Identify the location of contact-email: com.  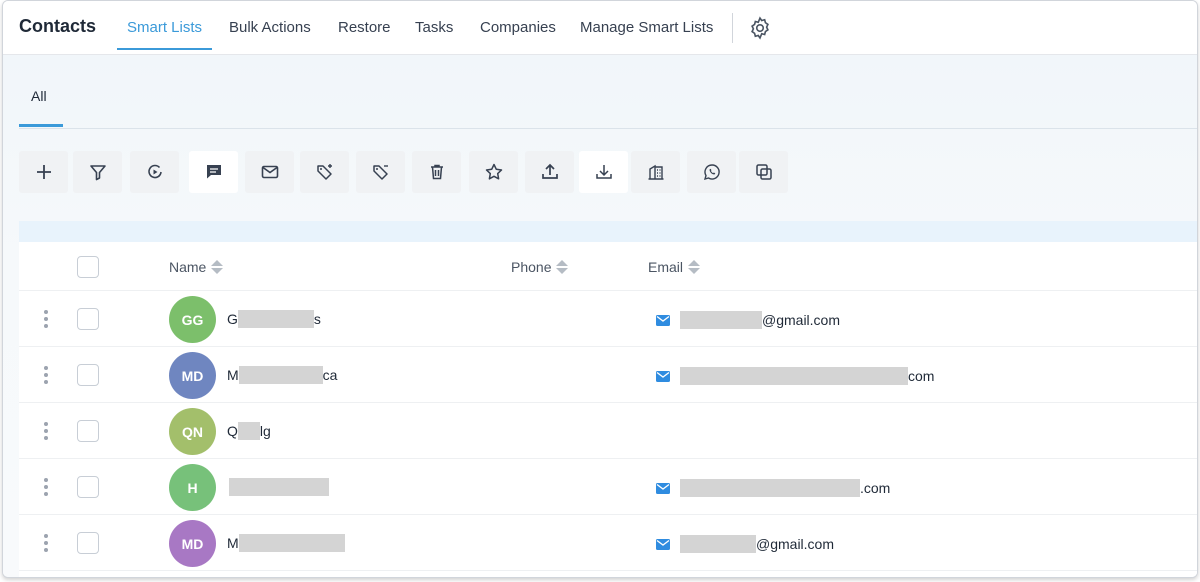
(795, 376).